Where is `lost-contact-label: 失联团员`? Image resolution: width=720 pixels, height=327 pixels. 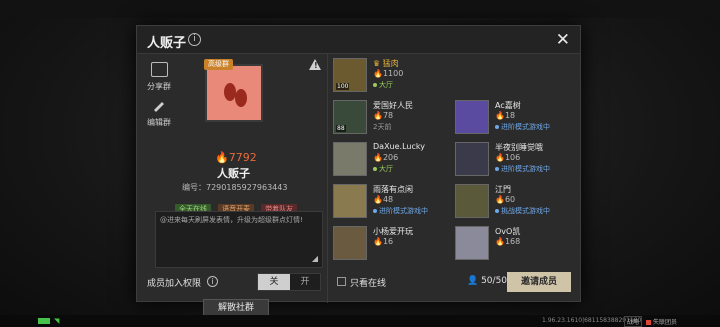
lost-contact-label: 失联团员 is located at coordinates (665, 322).